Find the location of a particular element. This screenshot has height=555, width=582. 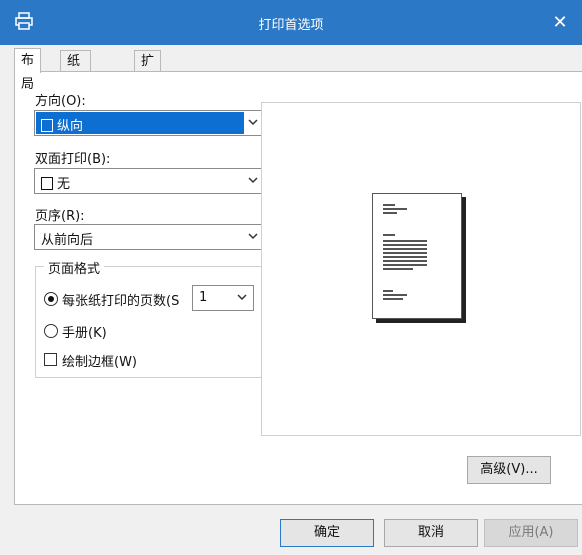

page-lines-graphic is located at coordinates (405, 252).